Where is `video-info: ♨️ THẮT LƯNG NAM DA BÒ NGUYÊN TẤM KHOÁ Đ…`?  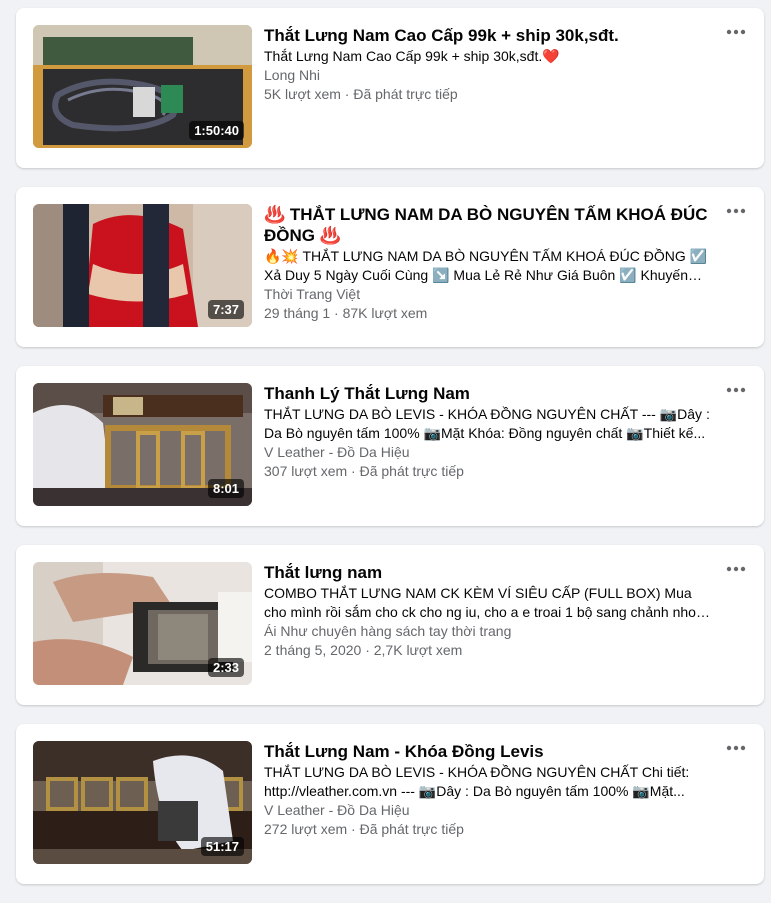 video-info: ♨️ THẮT LƯNG NAM DA BÒ NGUYÊN TẤM KHOÁ Đ… is located at coordinates (488, 263).